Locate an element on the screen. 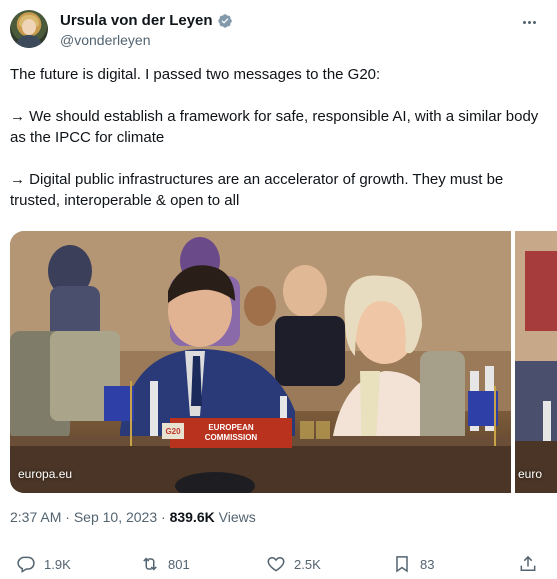  media-photo-2: euro is located at coordinates (536, 362).